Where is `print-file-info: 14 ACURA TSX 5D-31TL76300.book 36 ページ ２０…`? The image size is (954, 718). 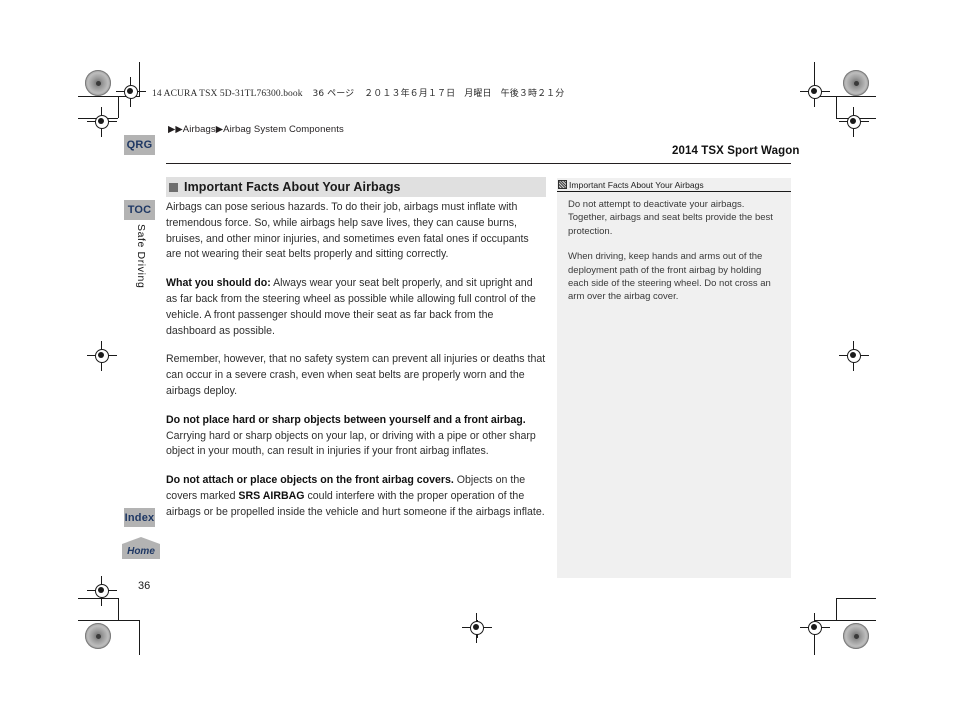 print-file-info: 14 ACURA TSX 5D-31TL76300.book 36 ページ ２０… is located at coordinates (358, 92).